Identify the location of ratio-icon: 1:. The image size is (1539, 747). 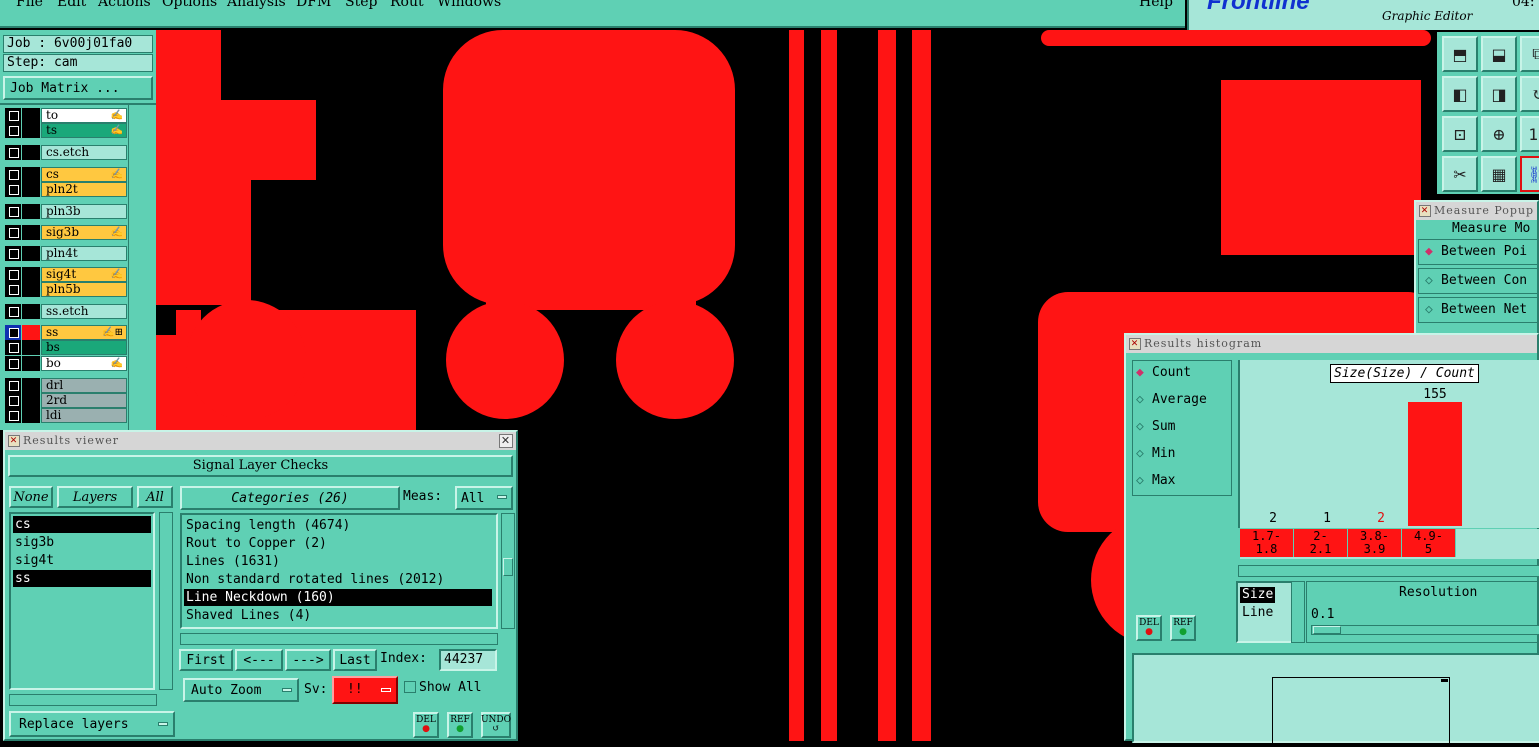
(1529, 134).